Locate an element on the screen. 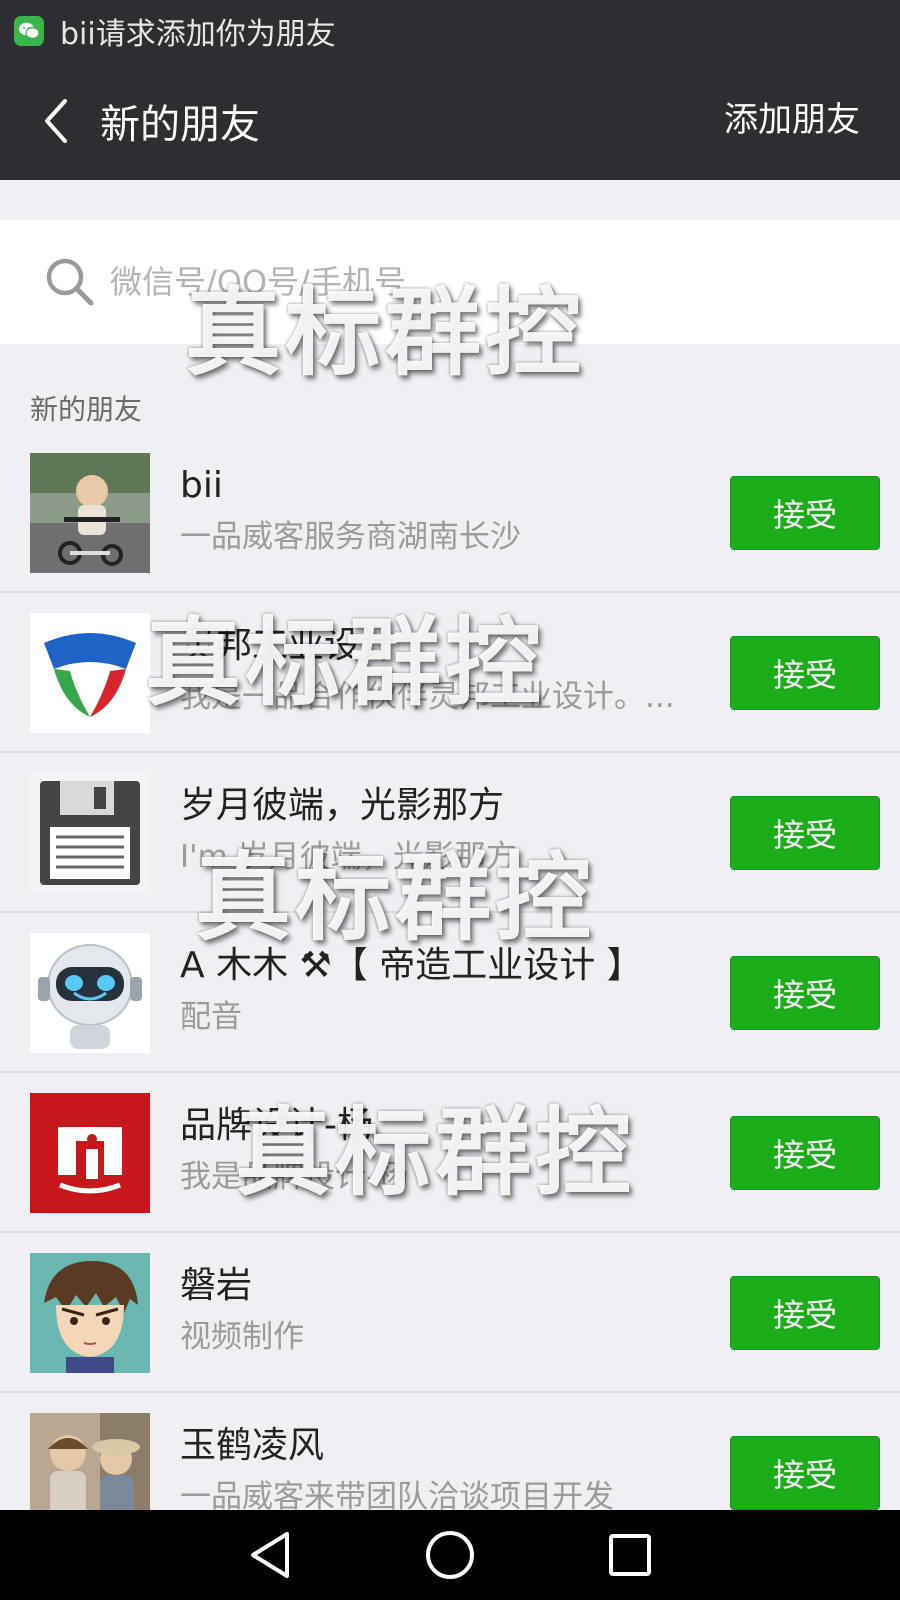  search-input is located at coordinates (460, 282).